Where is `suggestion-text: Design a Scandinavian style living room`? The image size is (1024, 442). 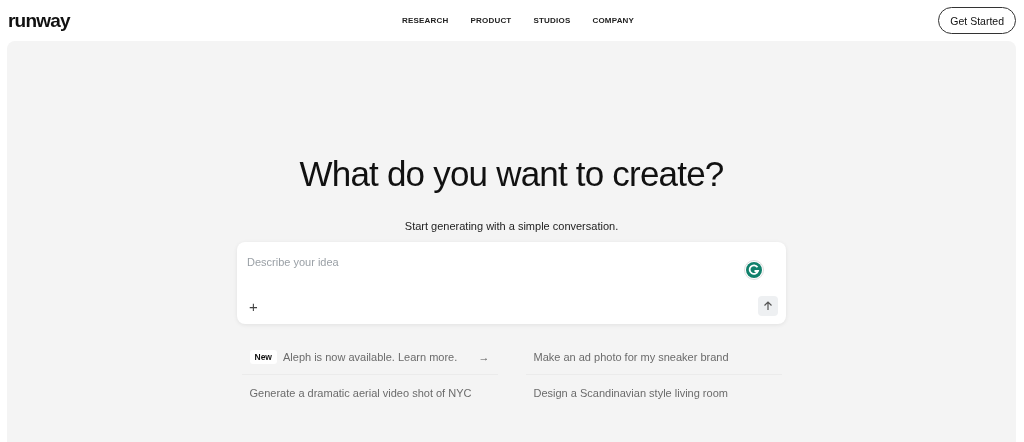
suggestion-text: Design a Scandinavian style living room is located at coordinates (630, 392).